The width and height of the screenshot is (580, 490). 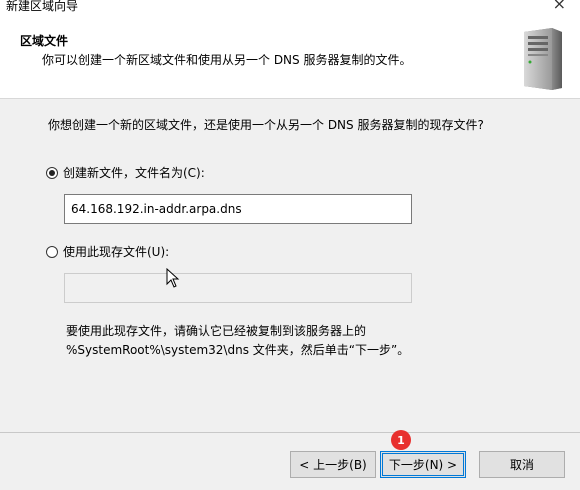 What do you see at coordinates (44, 41) in the screenshot?
I see `header-title: 区域文件` at bounding box center [44, 41].